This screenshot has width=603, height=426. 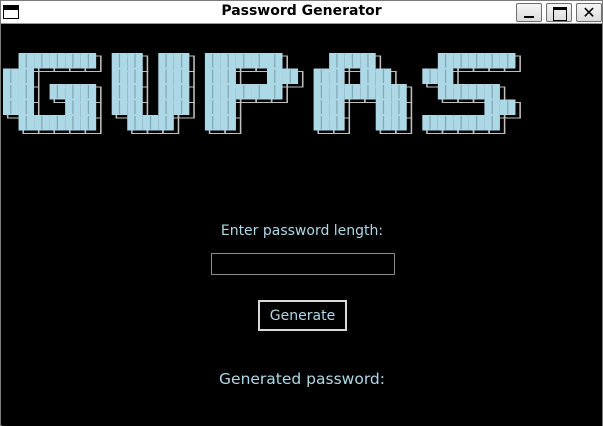 I want to click on password-length-input, so click(x=303, y=264).